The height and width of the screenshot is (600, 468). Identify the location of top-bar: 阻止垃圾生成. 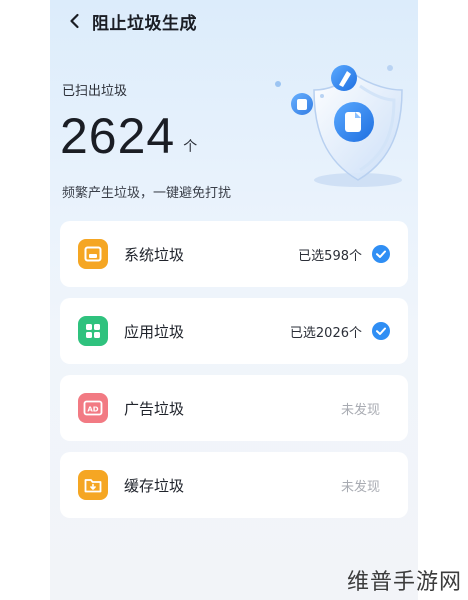
(234, 21).